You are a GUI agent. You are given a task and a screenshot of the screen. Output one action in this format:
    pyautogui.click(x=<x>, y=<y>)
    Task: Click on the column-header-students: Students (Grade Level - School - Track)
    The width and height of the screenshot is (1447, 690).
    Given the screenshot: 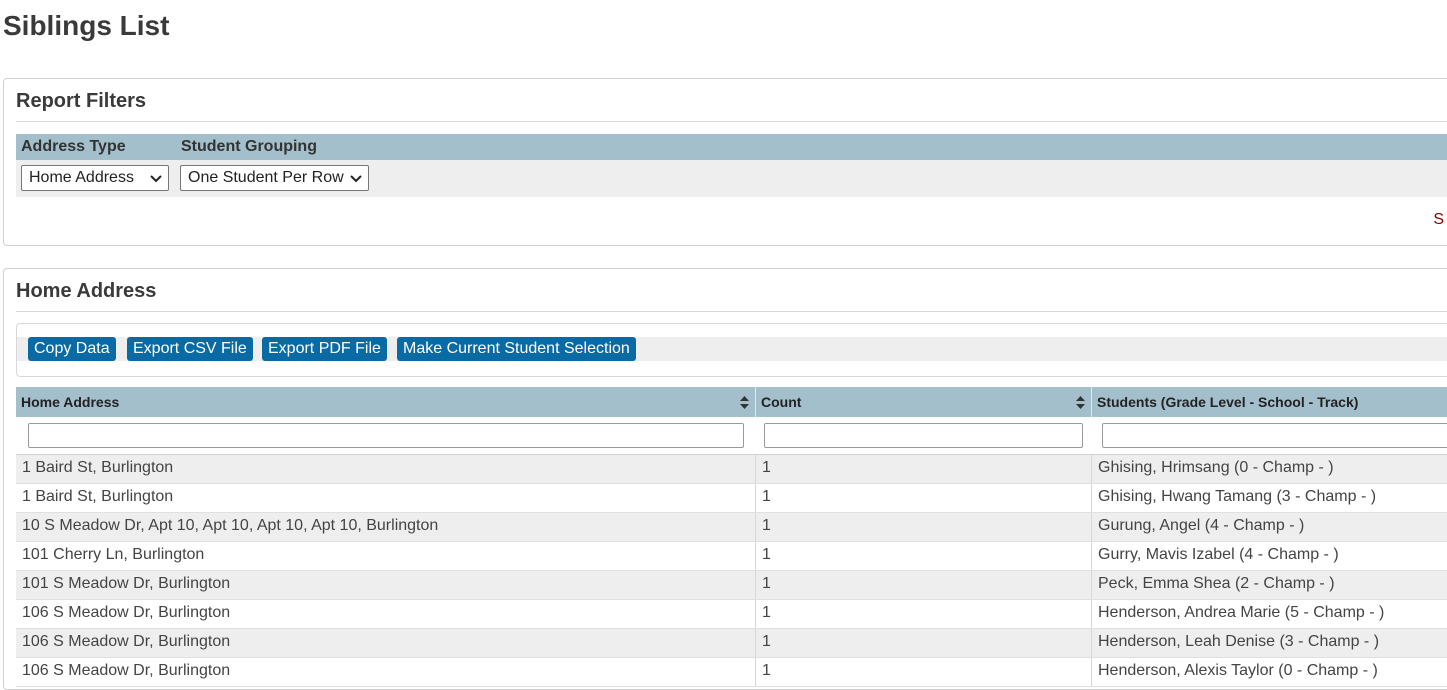 What is the action you would take?
    pyautogui.click(x=1269, y=402)
    